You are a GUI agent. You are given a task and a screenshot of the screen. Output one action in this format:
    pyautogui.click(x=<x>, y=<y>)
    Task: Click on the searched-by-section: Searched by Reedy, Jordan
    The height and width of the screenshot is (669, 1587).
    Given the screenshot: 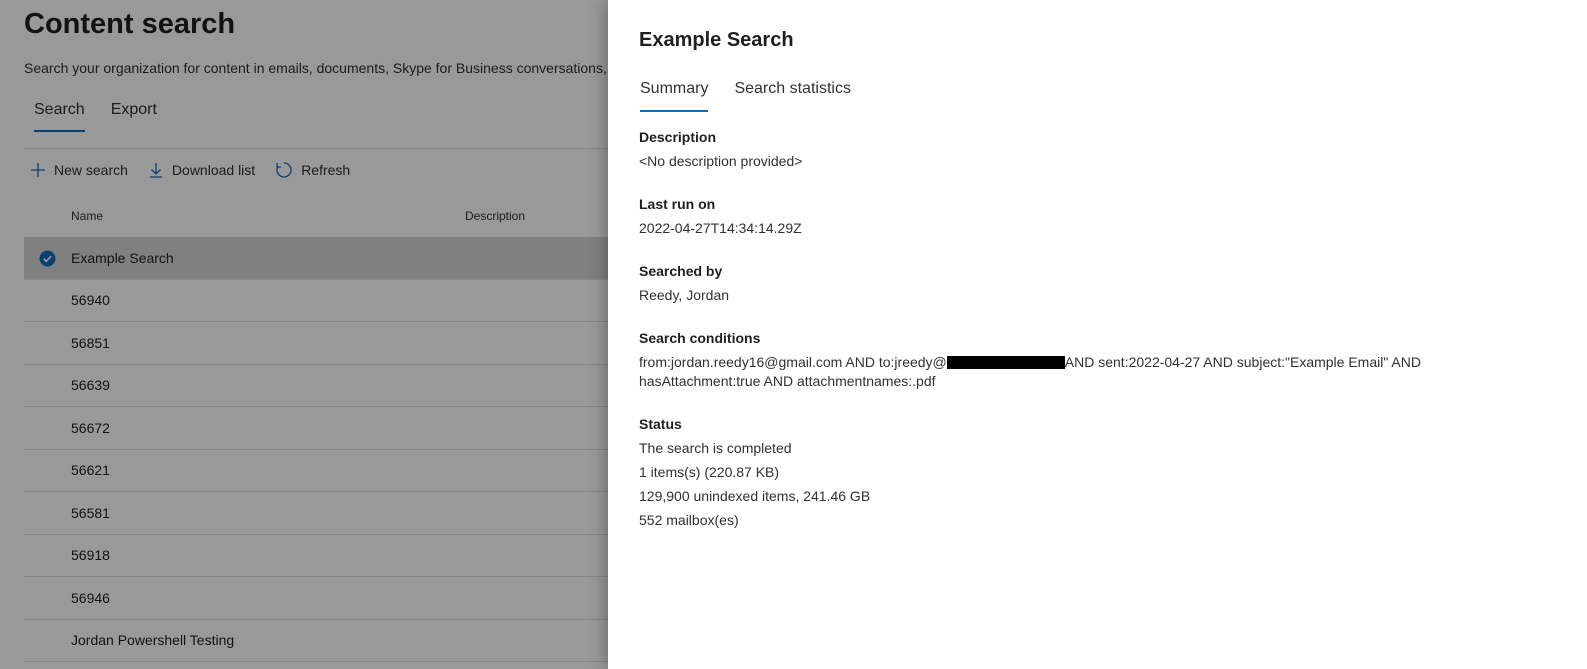 What is the action you would take?
    pyautogui.click(x=684, y=283)
    